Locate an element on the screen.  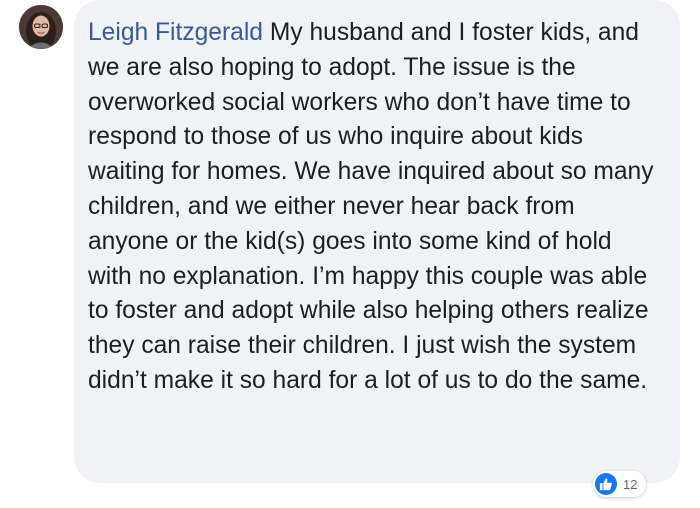
profile-photo-icon is located at coordinates (41, 27).